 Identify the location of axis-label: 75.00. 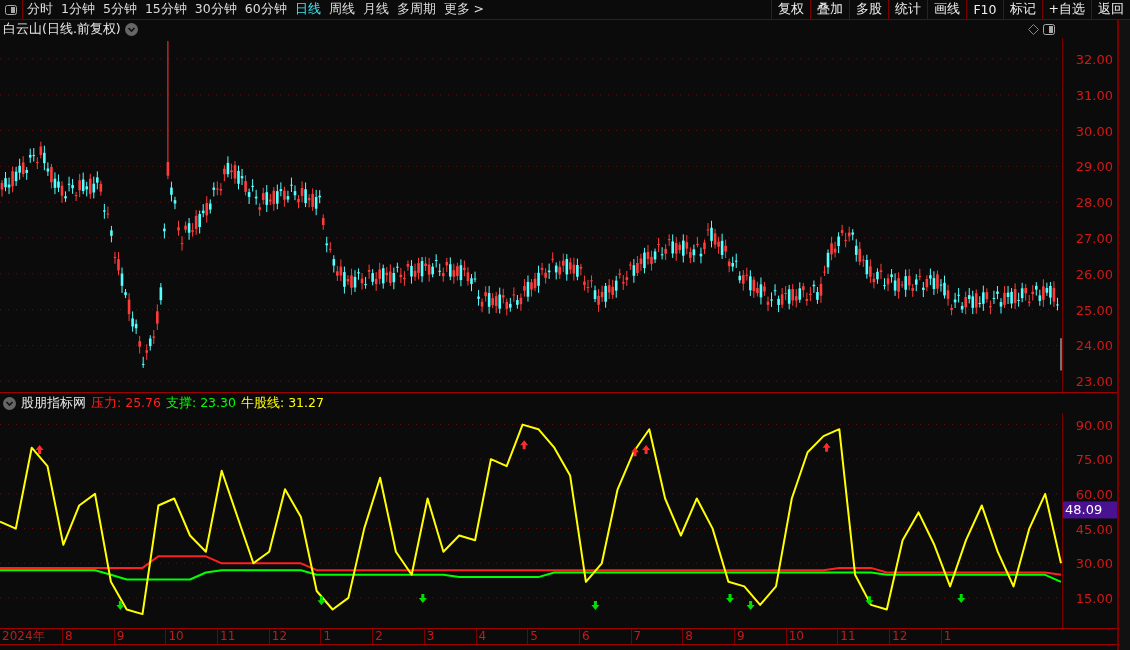
(1094, 460).